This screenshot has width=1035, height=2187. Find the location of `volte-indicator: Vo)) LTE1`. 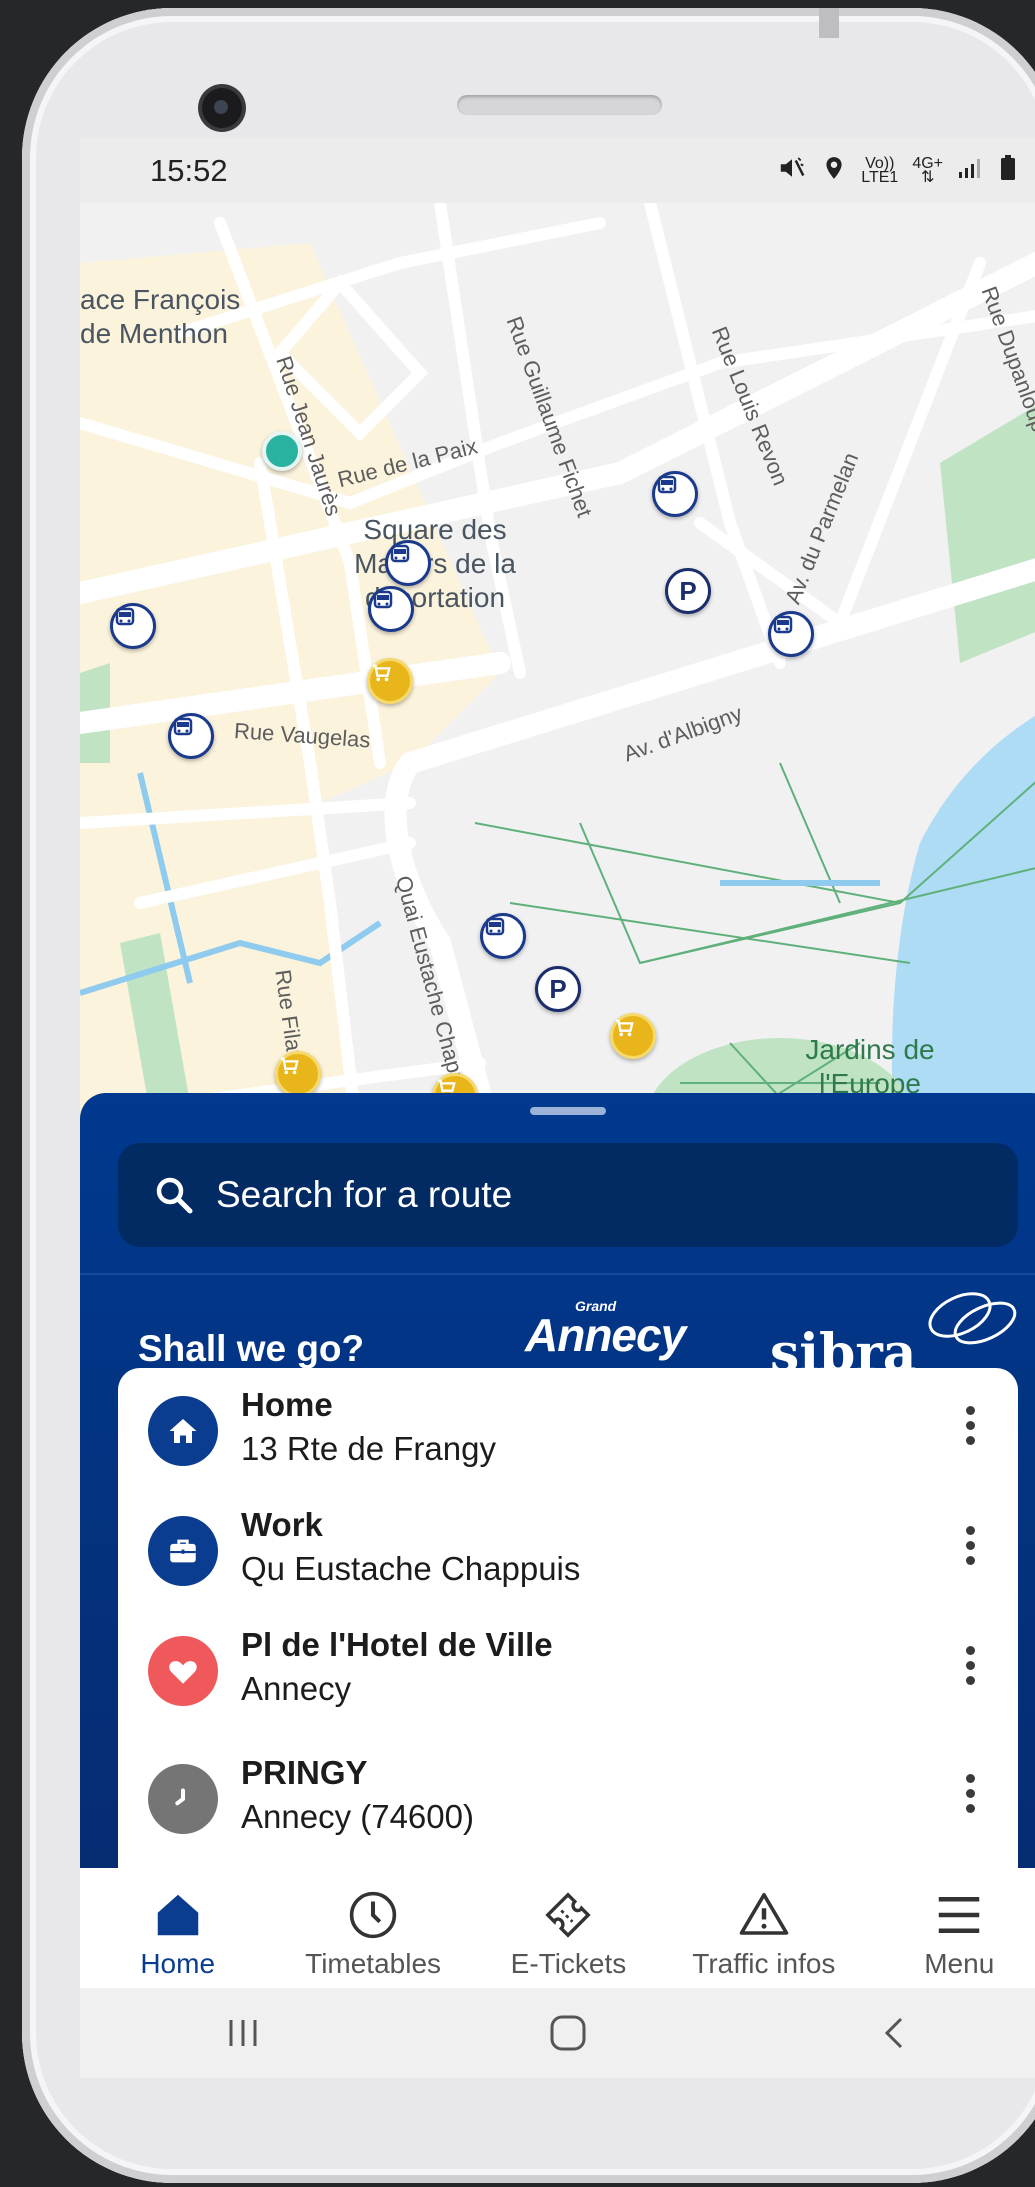

volte-indicator: Vo)) LTE1 is located at coordinates (880, 170).